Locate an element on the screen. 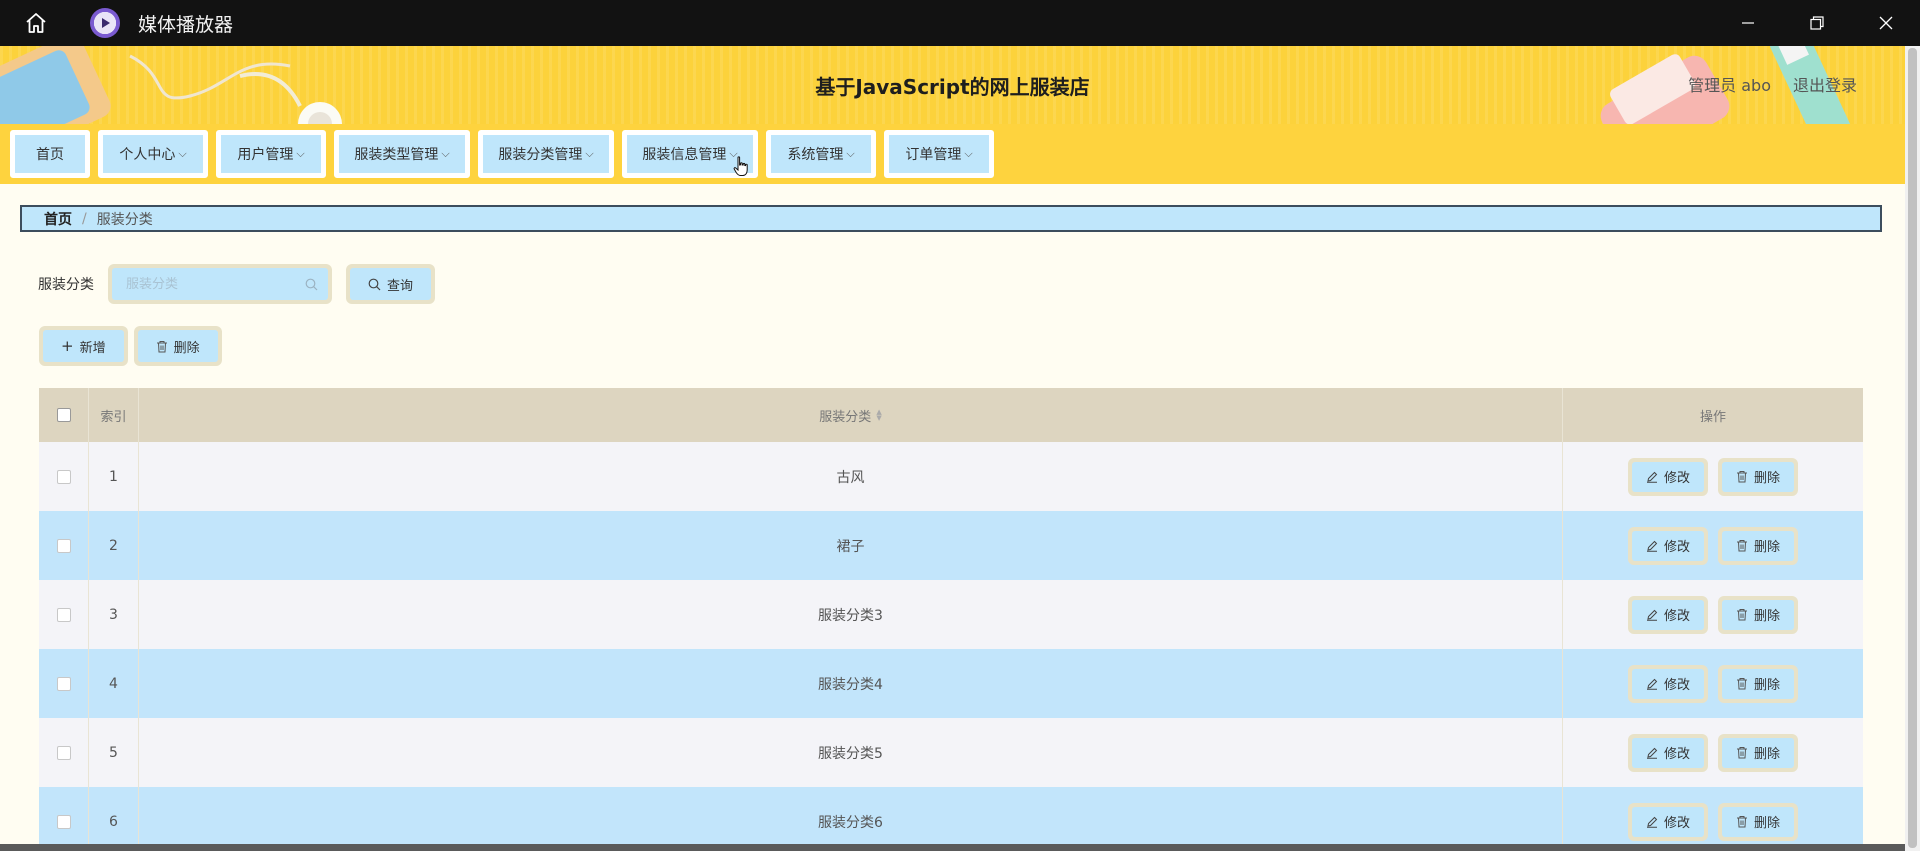  scrollbar-thumb is located at coordinates (1912, 448).